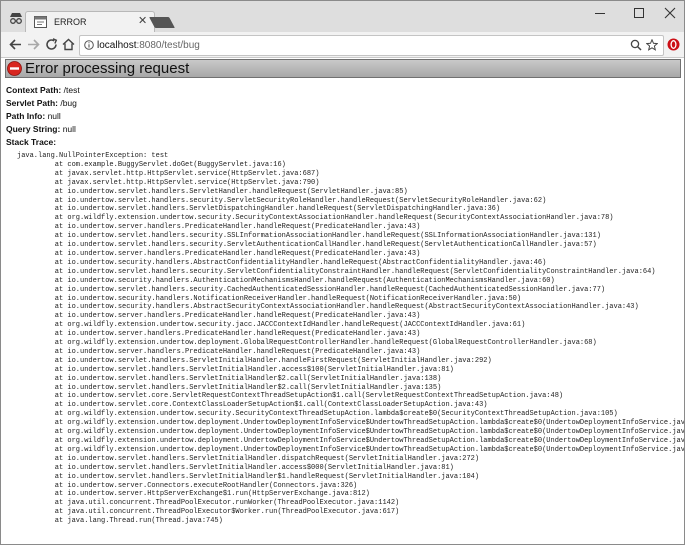 The width and height of the screenshot is (685, 545). Describe the element at coordinates (639, 13) in the screenshot. I see `maximize-icon` at that location.